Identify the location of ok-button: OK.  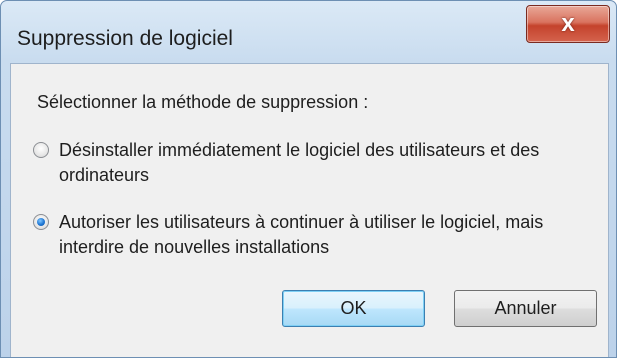
(353, 308).